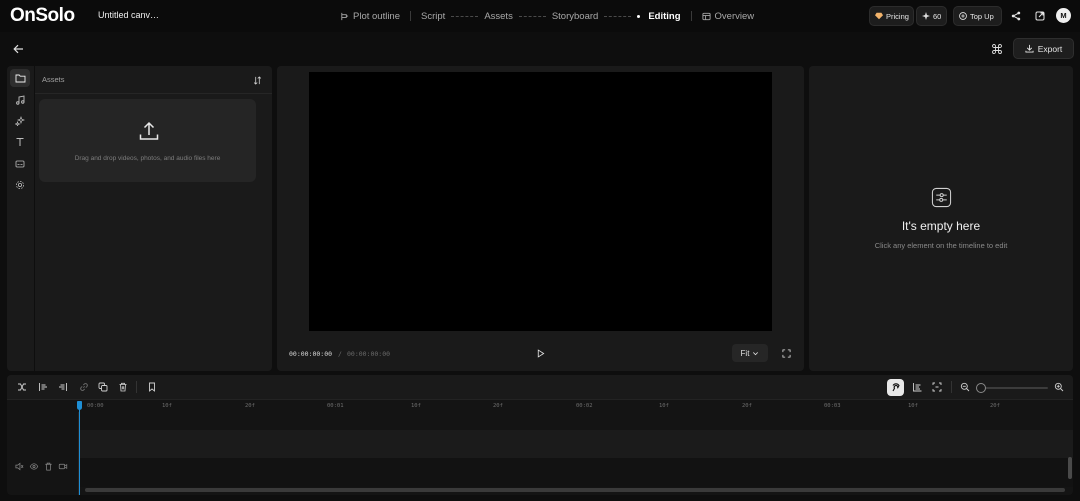 The width and height of the screenshot is (1080, 501). Describe the element at coordinates (1016, 16) in the screenshot. I see `share-icon` at that location.